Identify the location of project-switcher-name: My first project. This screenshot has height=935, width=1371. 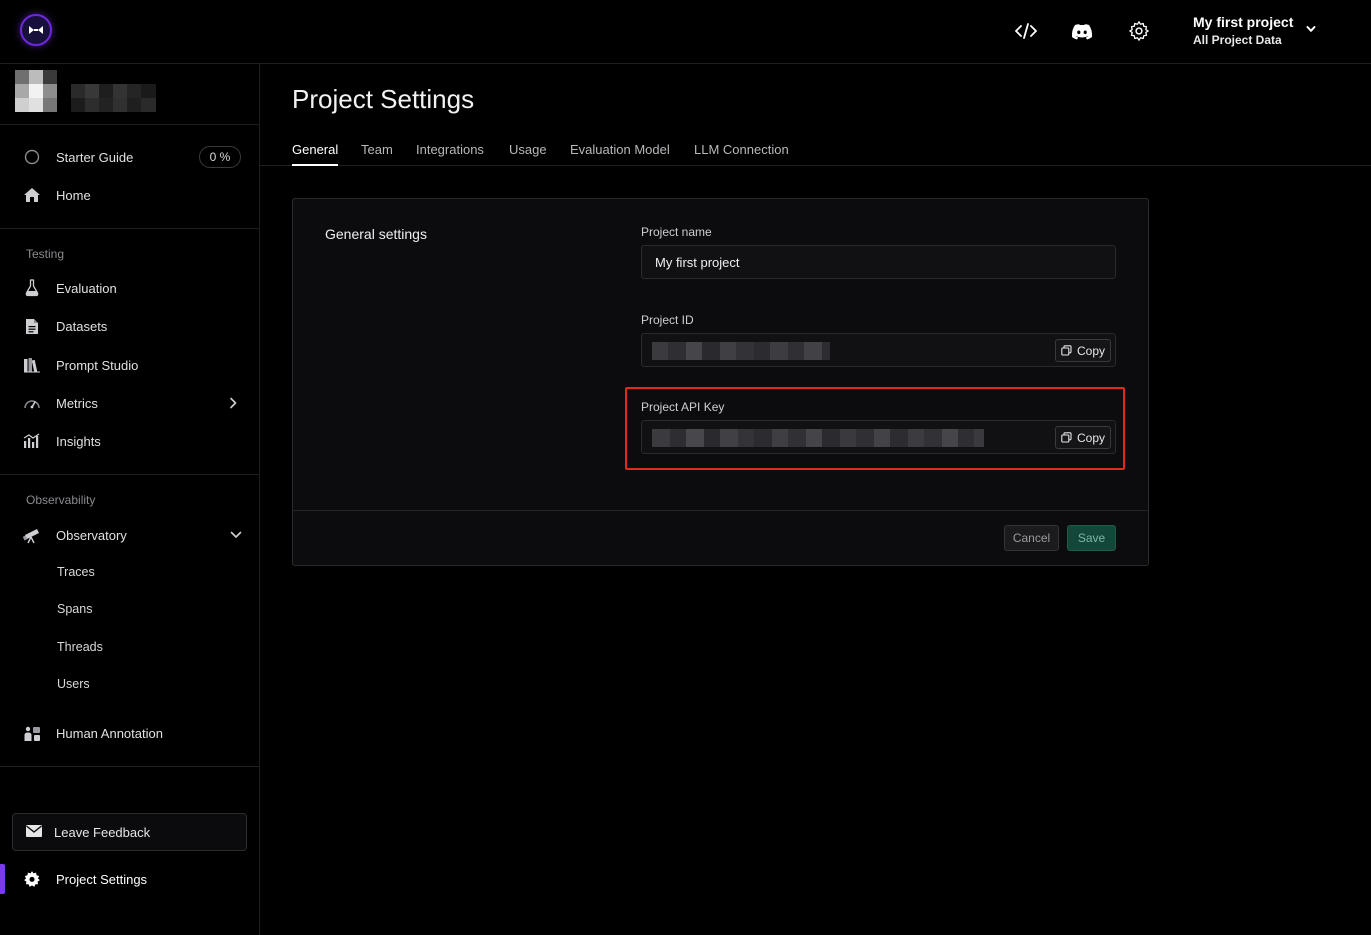
(1243, 22).